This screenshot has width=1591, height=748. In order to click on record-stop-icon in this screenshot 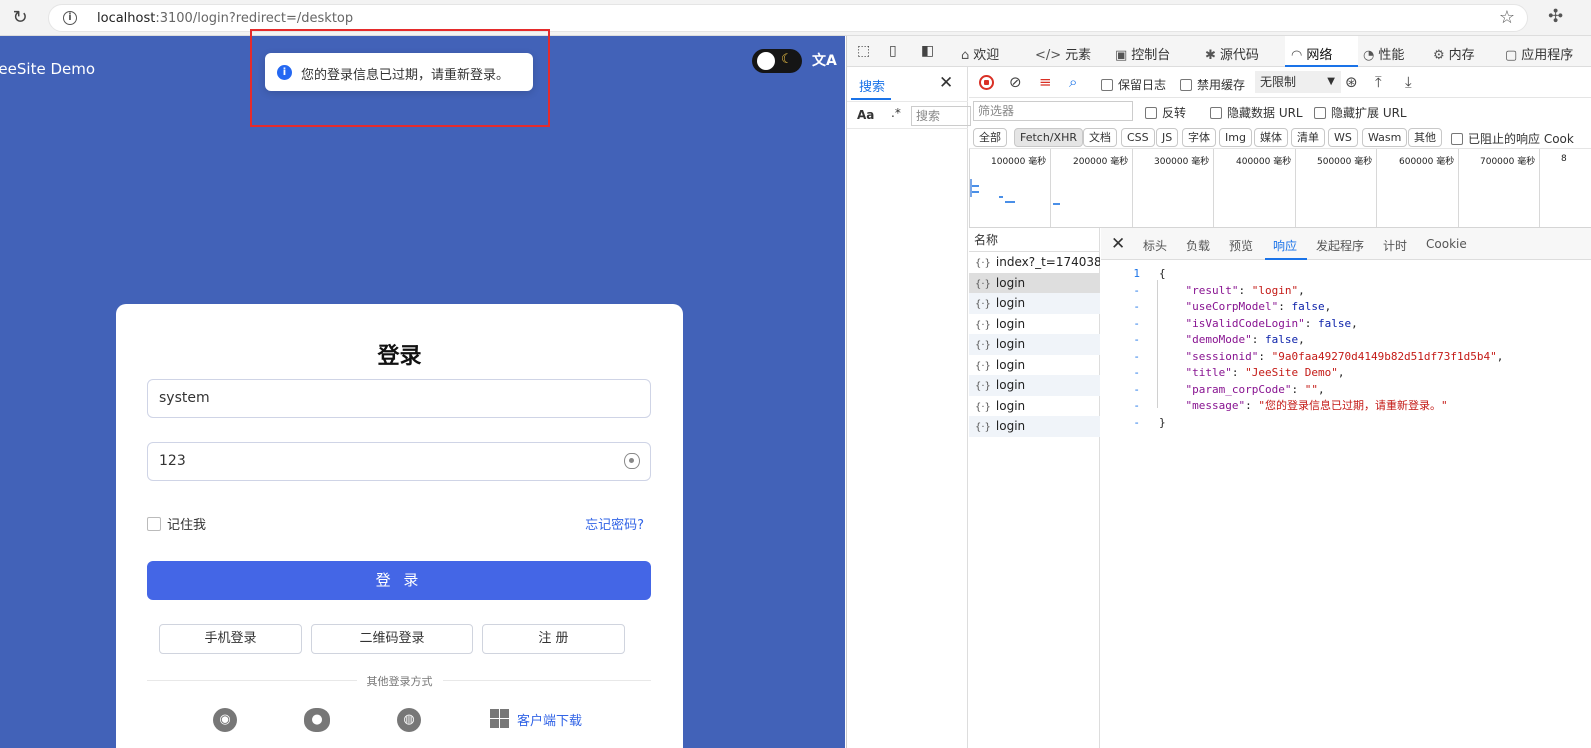, I will do `click(986, 82)`.